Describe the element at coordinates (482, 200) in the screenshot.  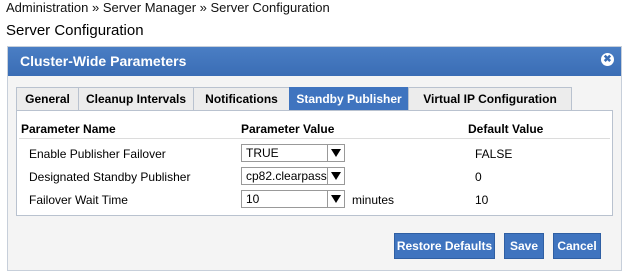
I see `default-failover-wait-time: 10` at that location.